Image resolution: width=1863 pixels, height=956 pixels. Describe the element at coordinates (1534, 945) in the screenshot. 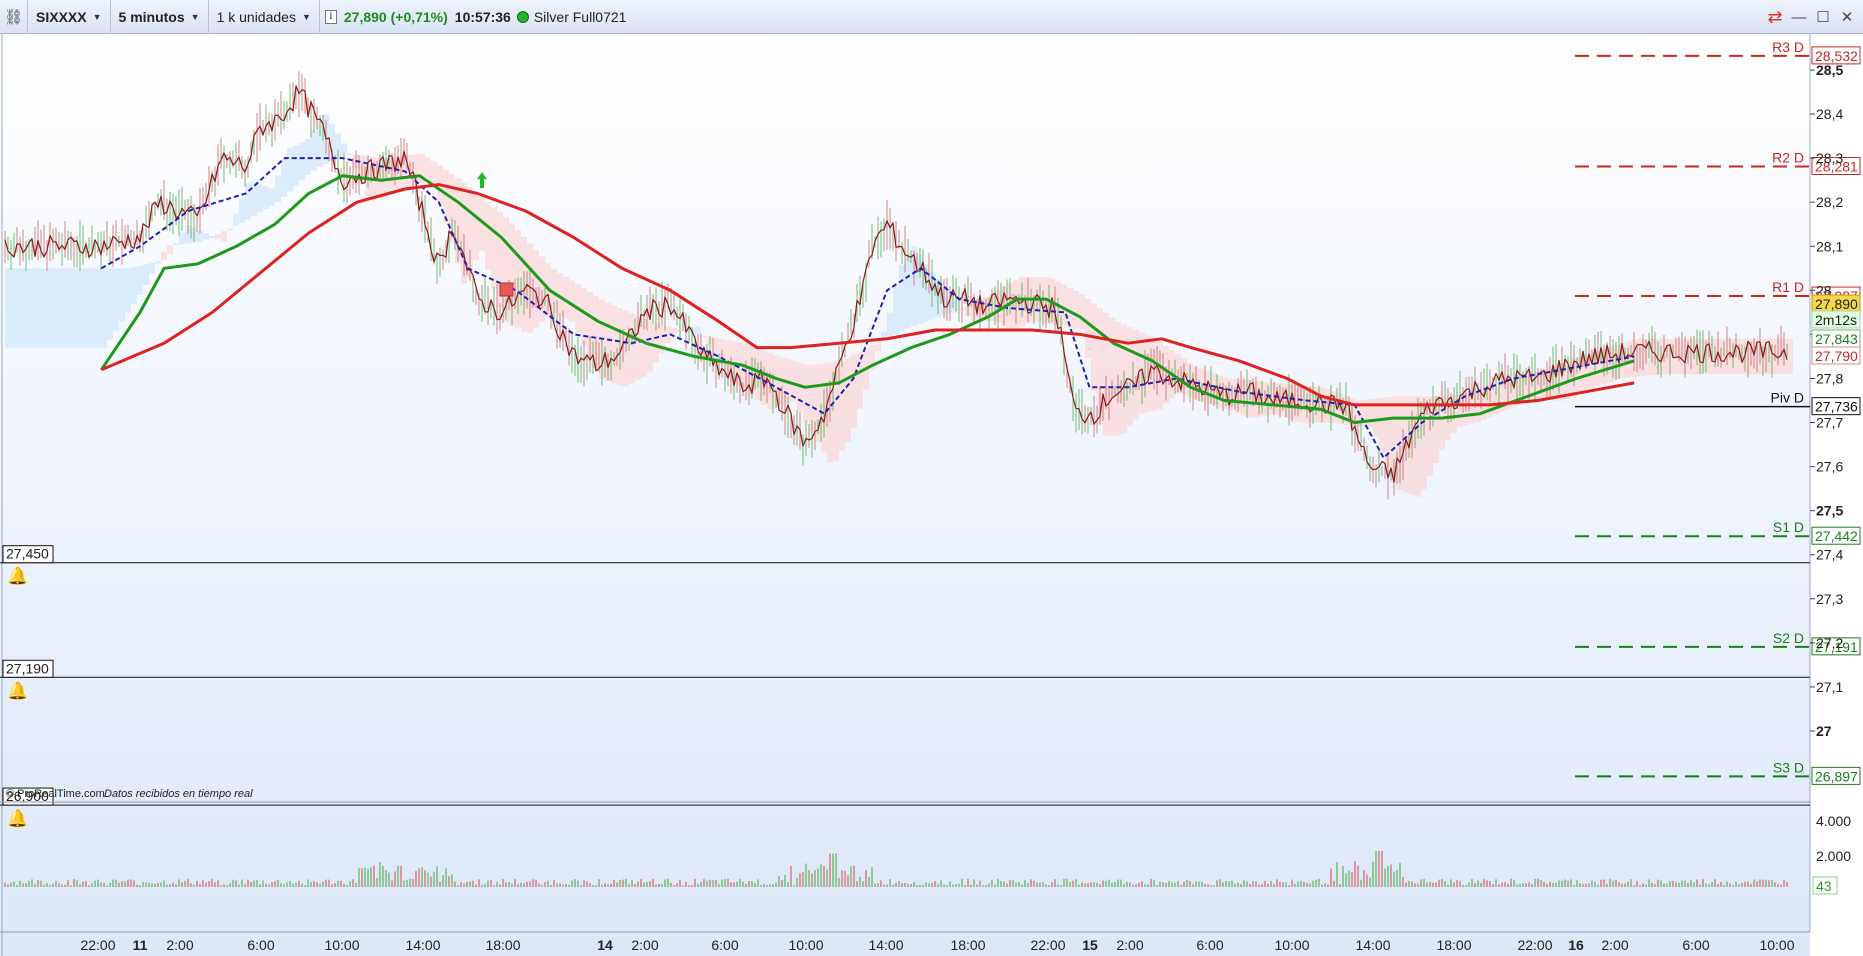

I see `x-tick-label: 22:00` at that location.